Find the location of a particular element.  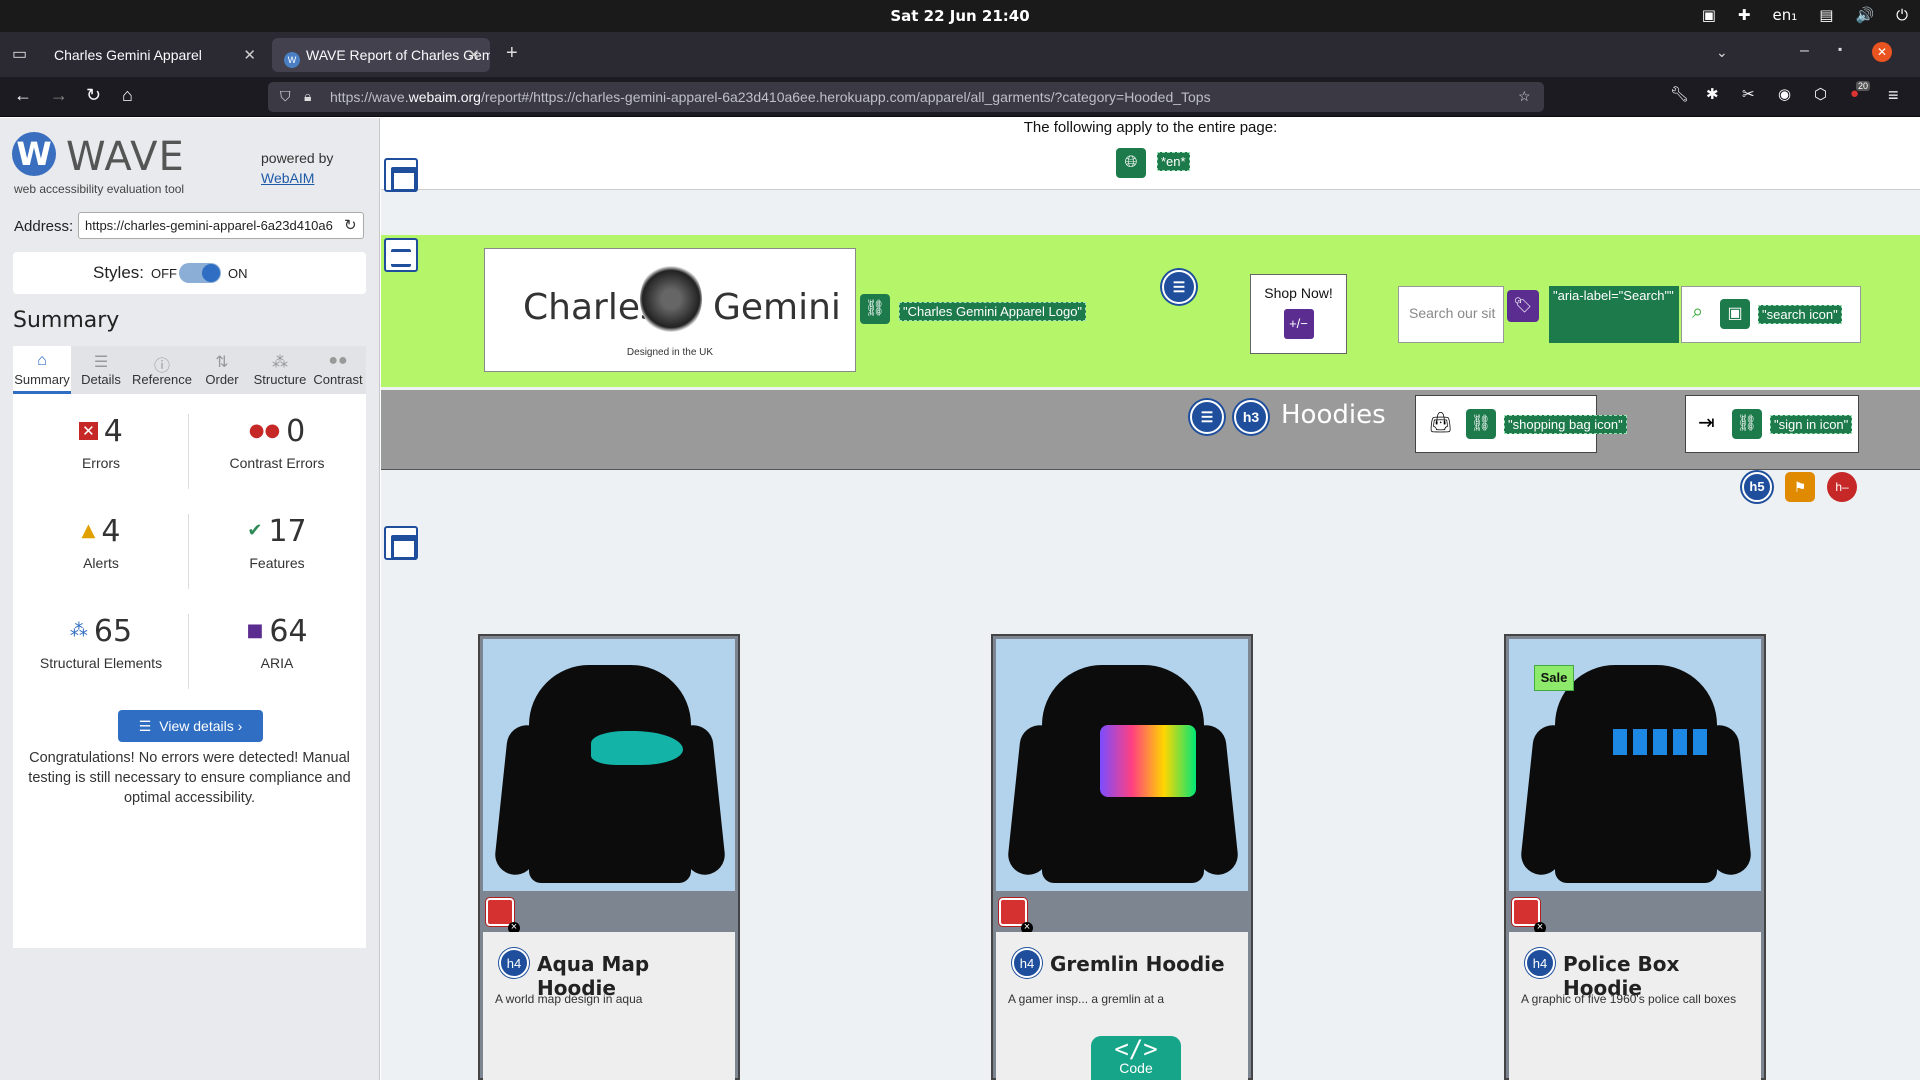

list-icon: ☰ is located at coordinates (145, 726).